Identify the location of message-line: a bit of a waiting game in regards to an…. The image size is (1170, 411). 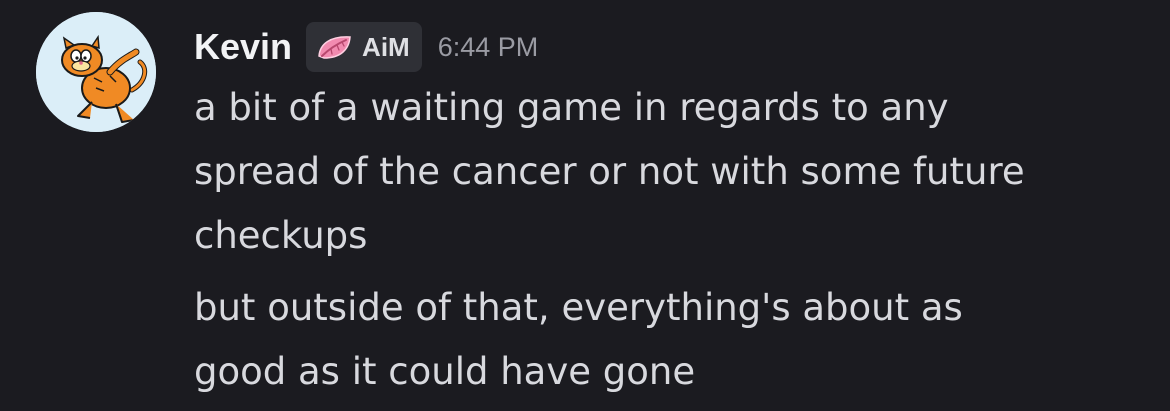
(571, 107).